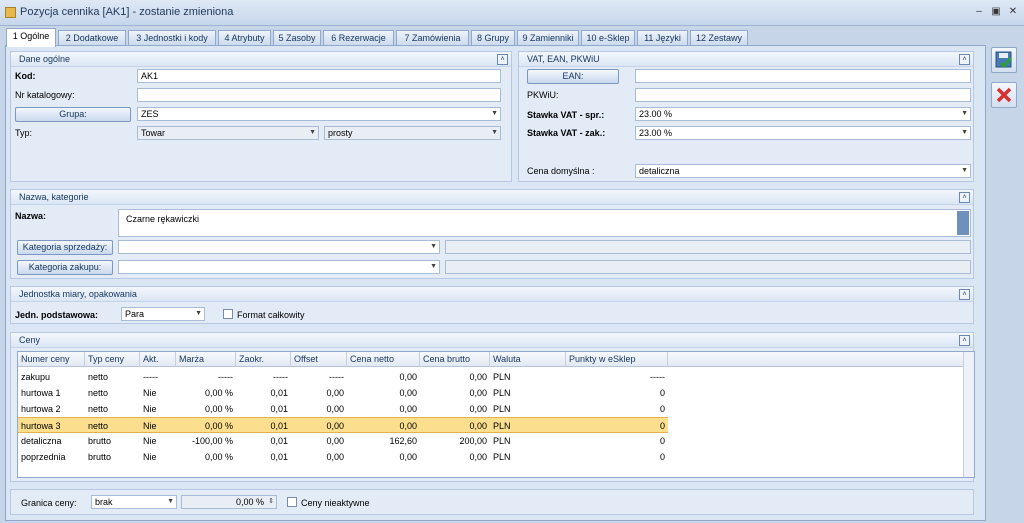 This screenshot has width=1024, height=523. Describe the element at coordinates (719, 38) in the screenshot. I see `tab-zestawy: 12 Zestawy` at that location.